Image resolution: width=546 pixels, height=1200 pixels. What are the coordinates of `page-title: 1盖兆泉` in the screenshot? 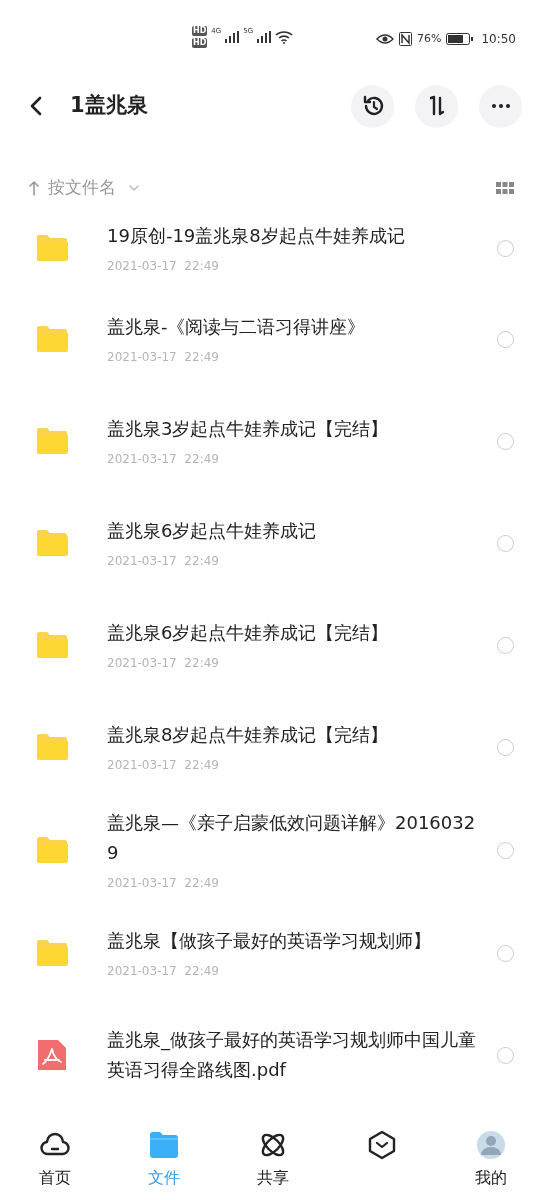 It's located at (109, 106).